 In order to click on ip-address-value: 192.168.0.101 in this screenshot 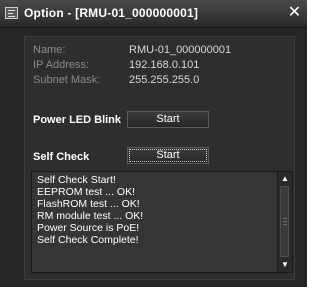, I will do `click(164, 65)`.